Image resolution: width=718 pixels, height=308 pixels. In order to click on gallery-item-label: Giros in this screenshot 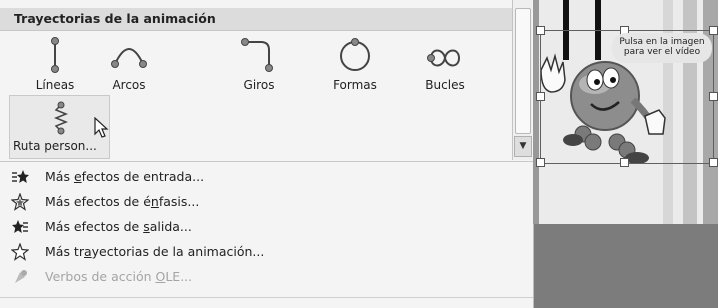, I will do `click(259, 85)`.